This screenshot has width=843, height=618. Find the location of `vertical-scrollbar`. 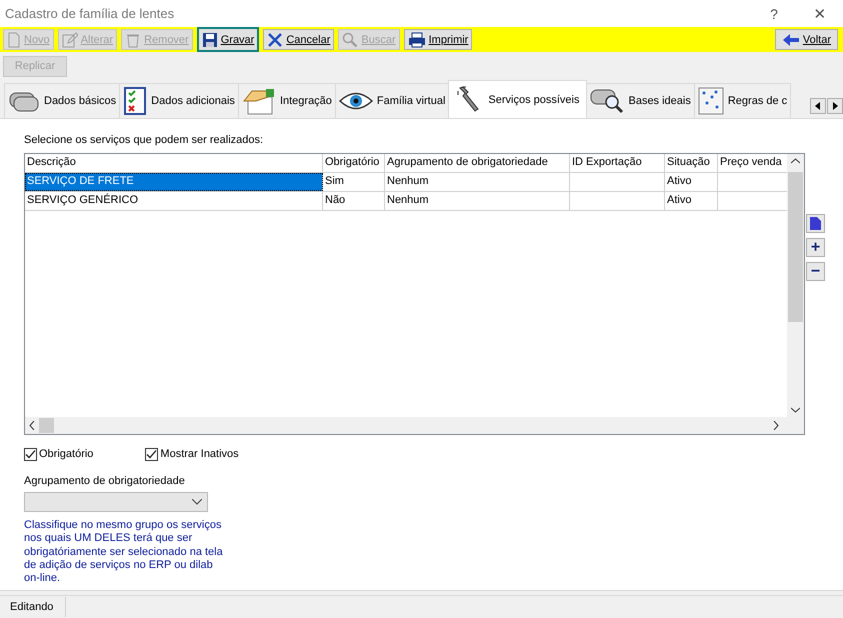

vertical-scrollbar is located at coordinates (795, 285).